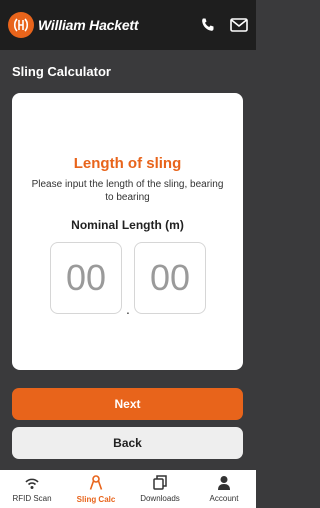 The width and height of the screenshot is (320, 508). What do you see at coordinates (224, 498) in the screenshot?
I see `tab-label: Account` at bounding box center [224, 498].